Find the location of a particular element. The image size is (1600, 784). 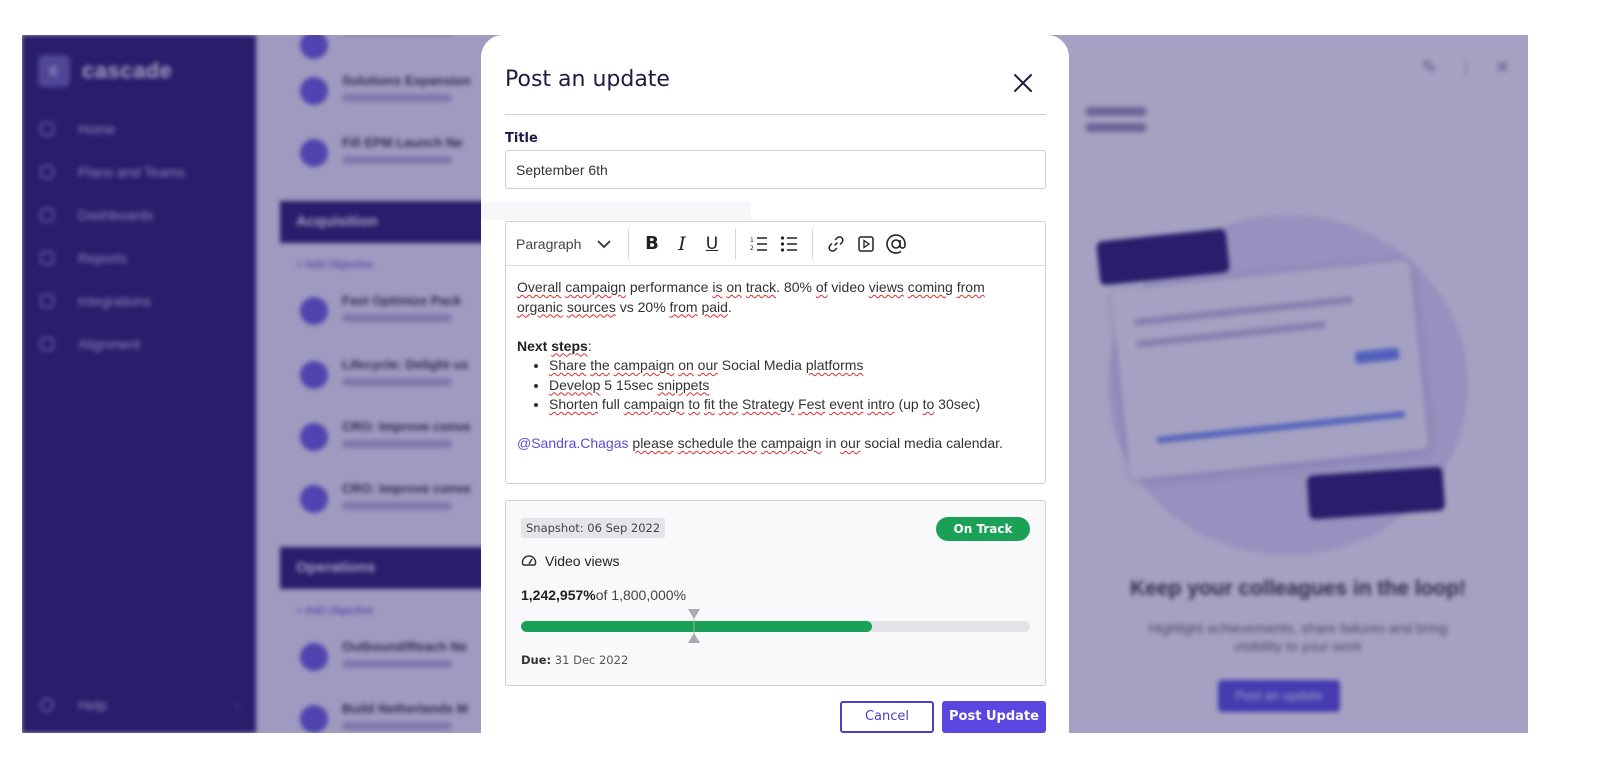

bullet-list-button is located at coordinates (789, 244).